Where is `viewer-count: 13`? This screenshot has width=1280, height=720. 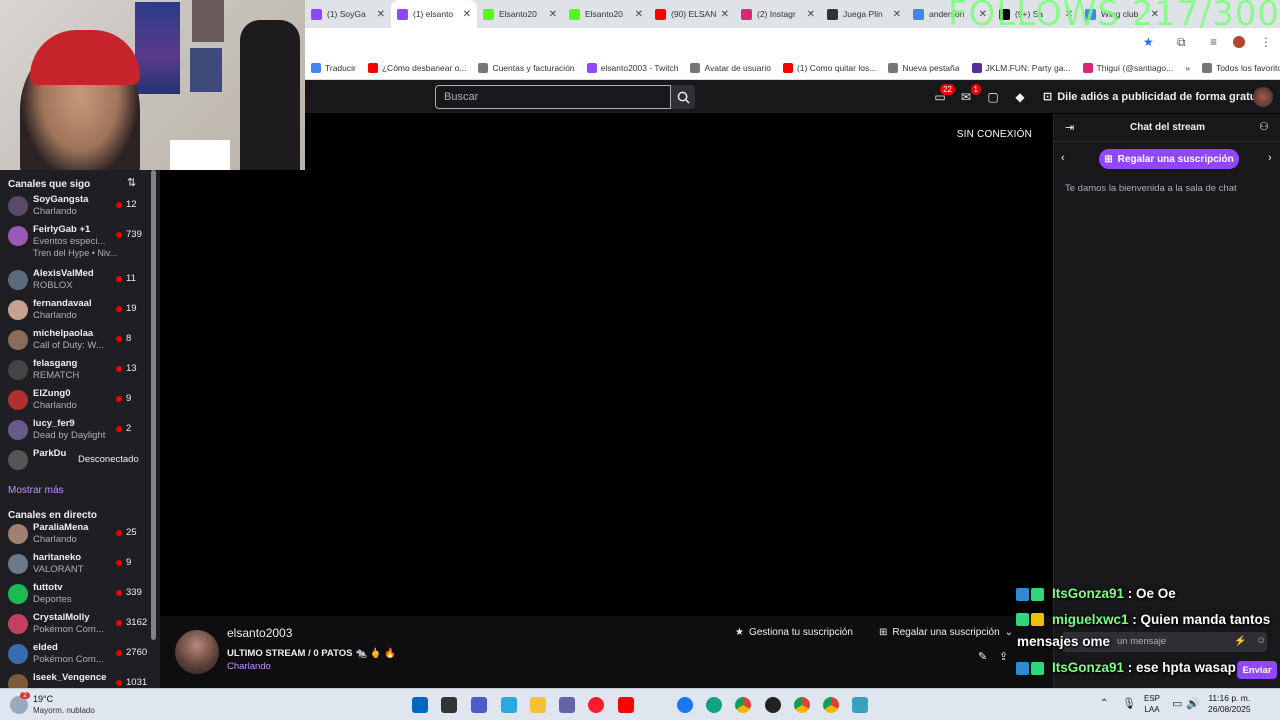 viewer-count: 13 is located at coordinates (126, 368).